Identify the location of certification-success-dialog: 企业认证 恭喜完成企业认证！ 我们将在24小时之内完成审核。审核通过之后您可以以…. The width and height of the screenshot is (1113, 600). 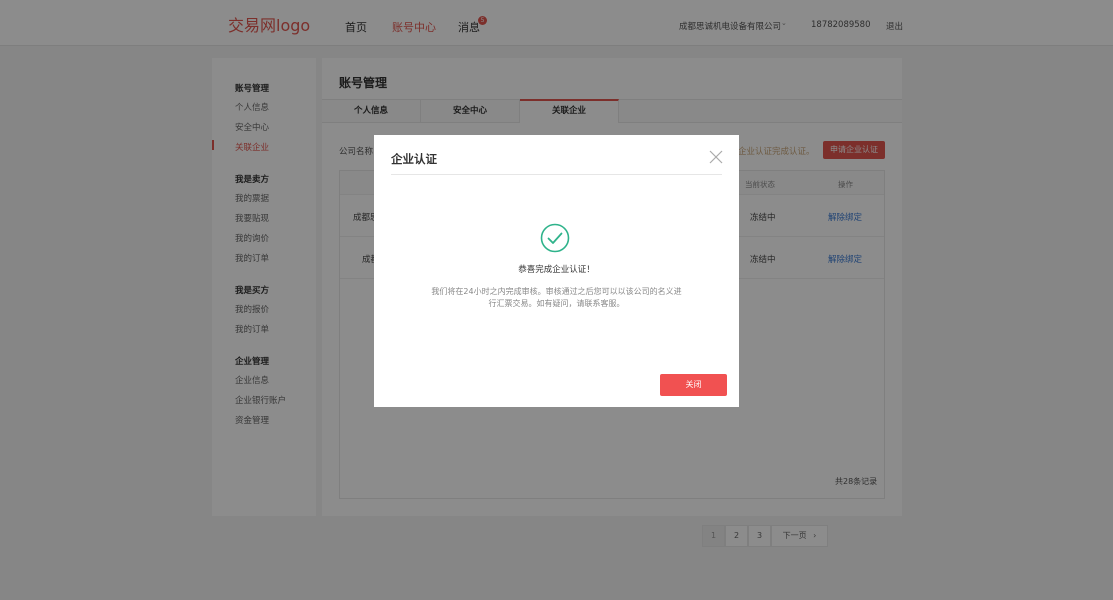
(556, 271).